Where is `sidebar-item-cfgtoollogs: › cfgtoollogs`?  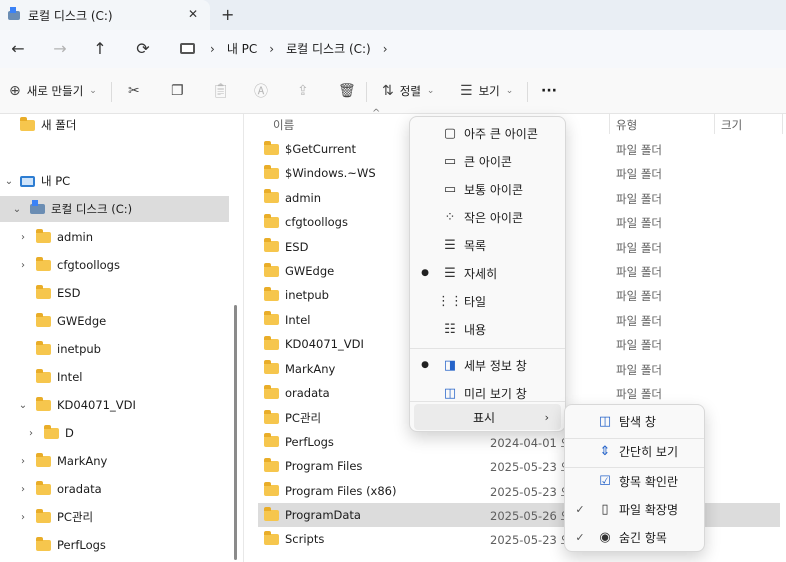
sidebar-item-cfgtoollogs: › cfgtoollogs is located at coordinates (68, 265).